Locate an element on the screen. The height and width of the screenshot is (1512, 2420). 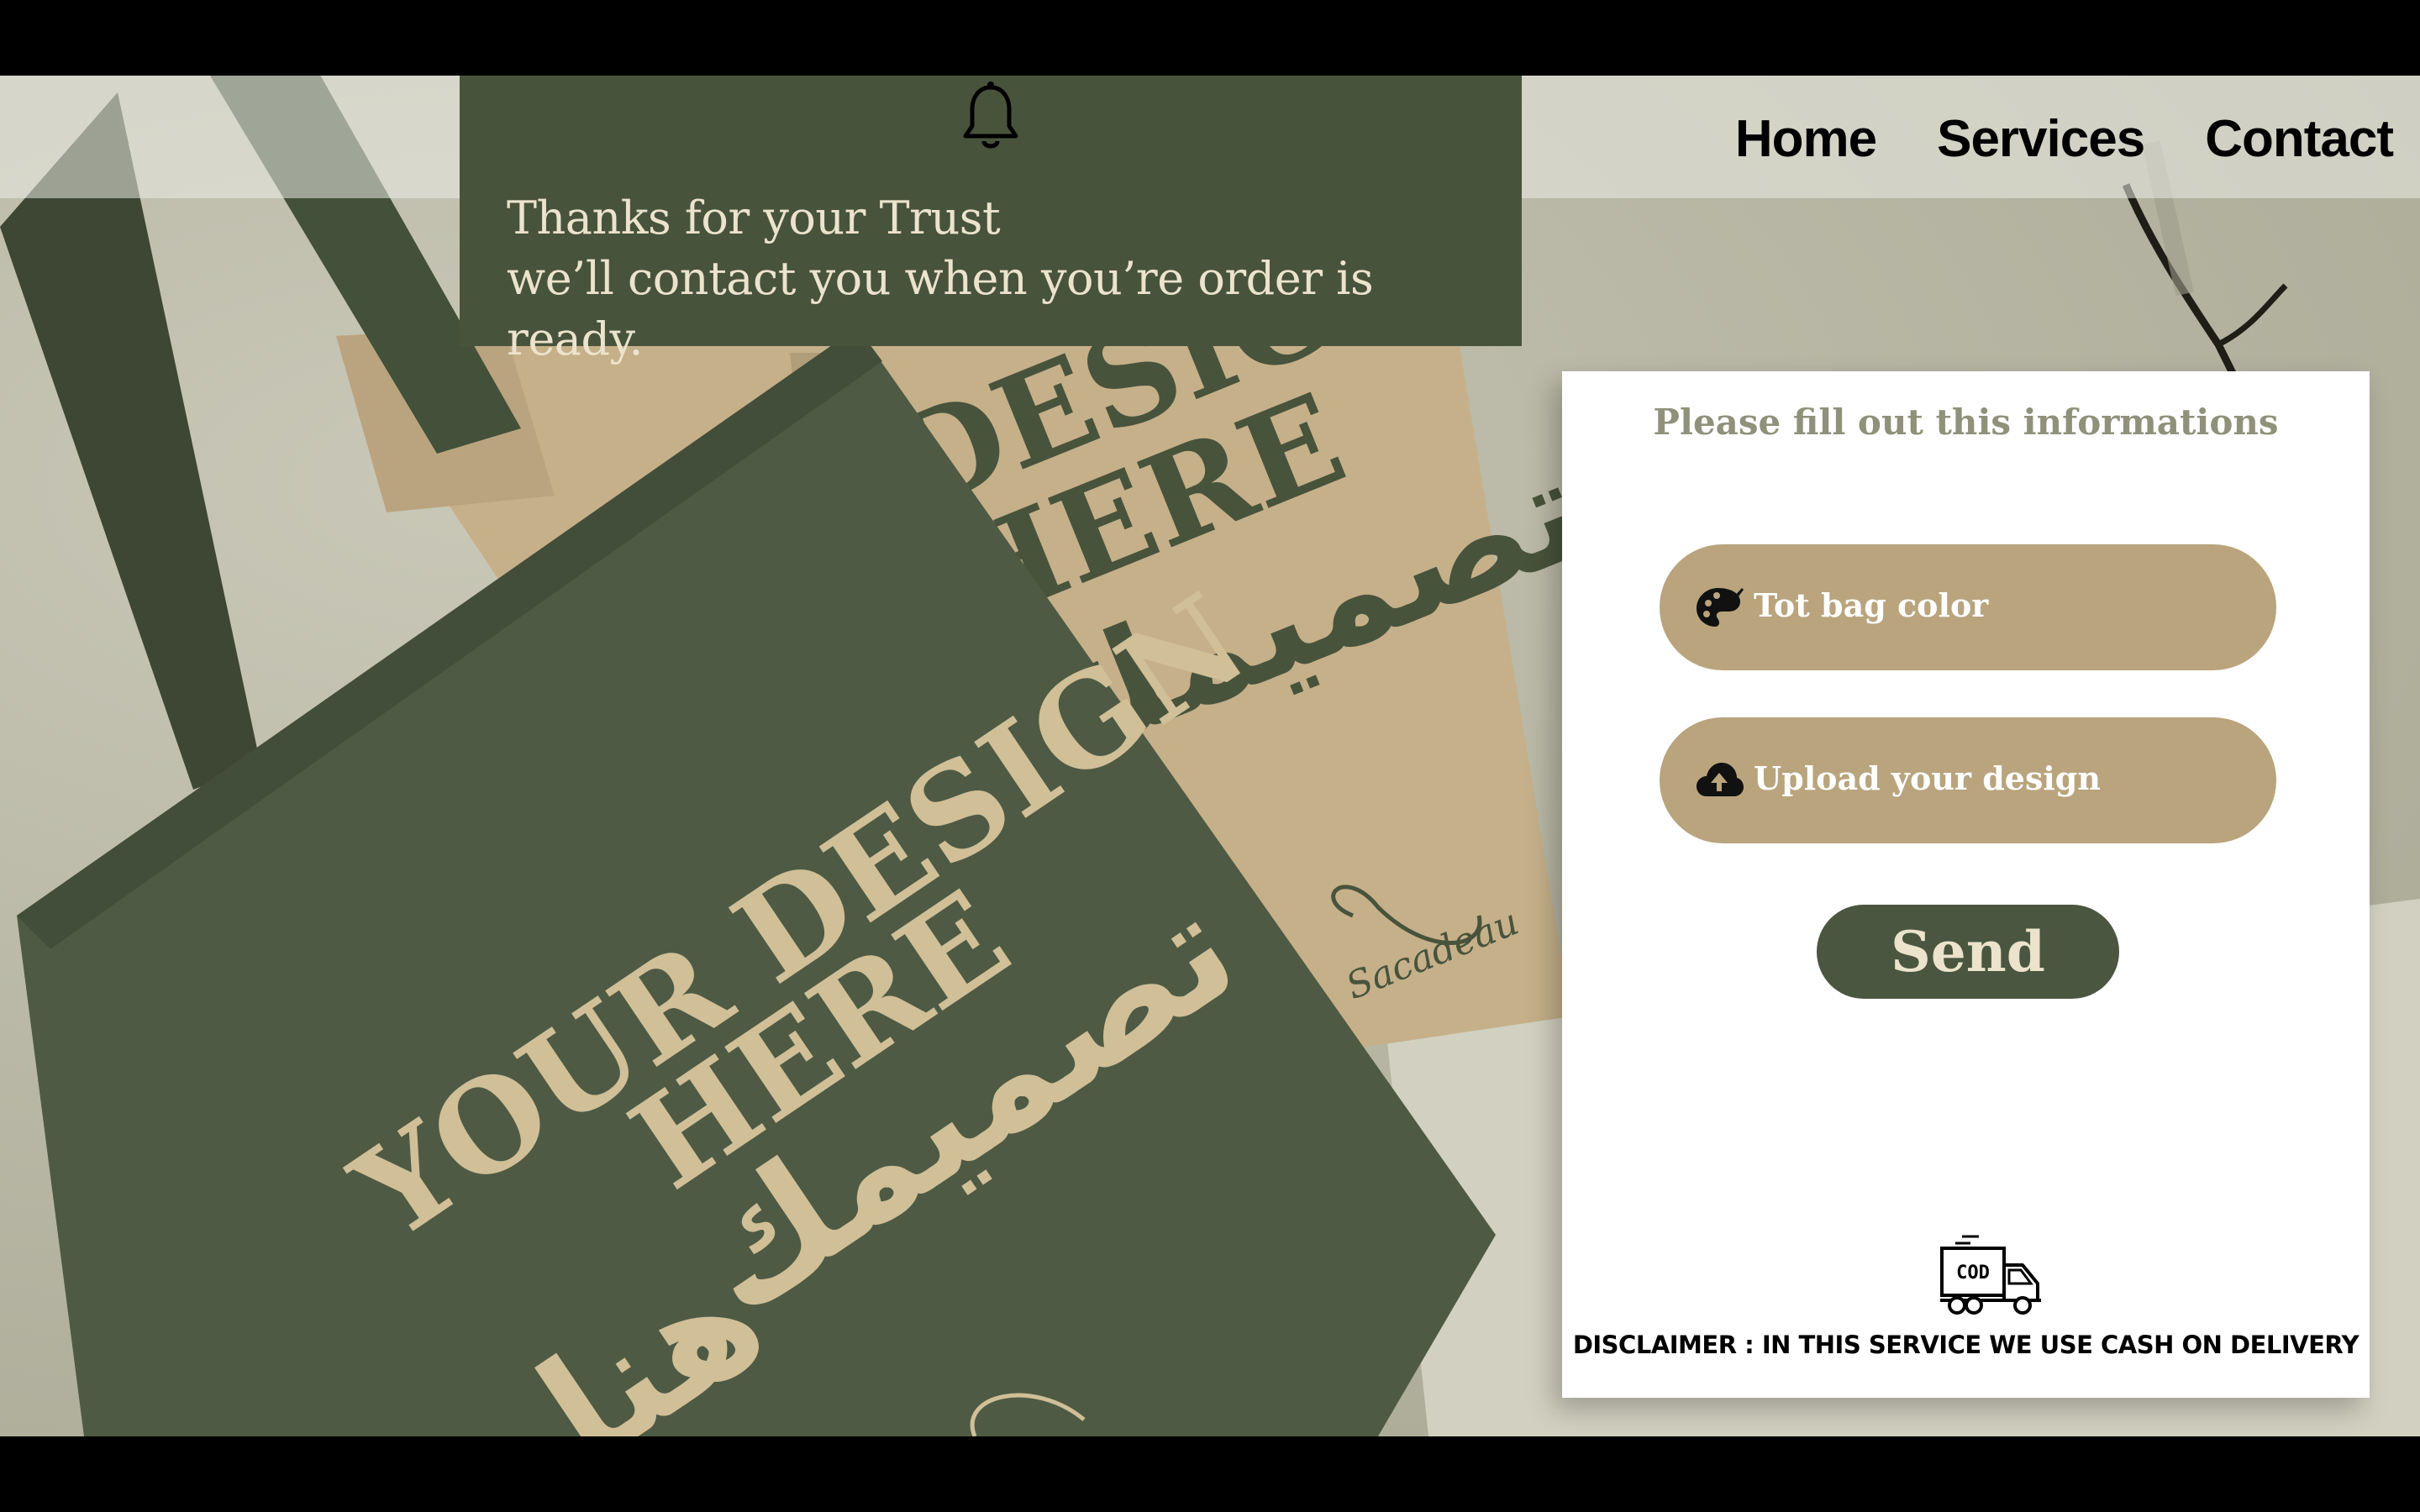
form-title: Please fill out this informations is located at coordinates (1966, 422).